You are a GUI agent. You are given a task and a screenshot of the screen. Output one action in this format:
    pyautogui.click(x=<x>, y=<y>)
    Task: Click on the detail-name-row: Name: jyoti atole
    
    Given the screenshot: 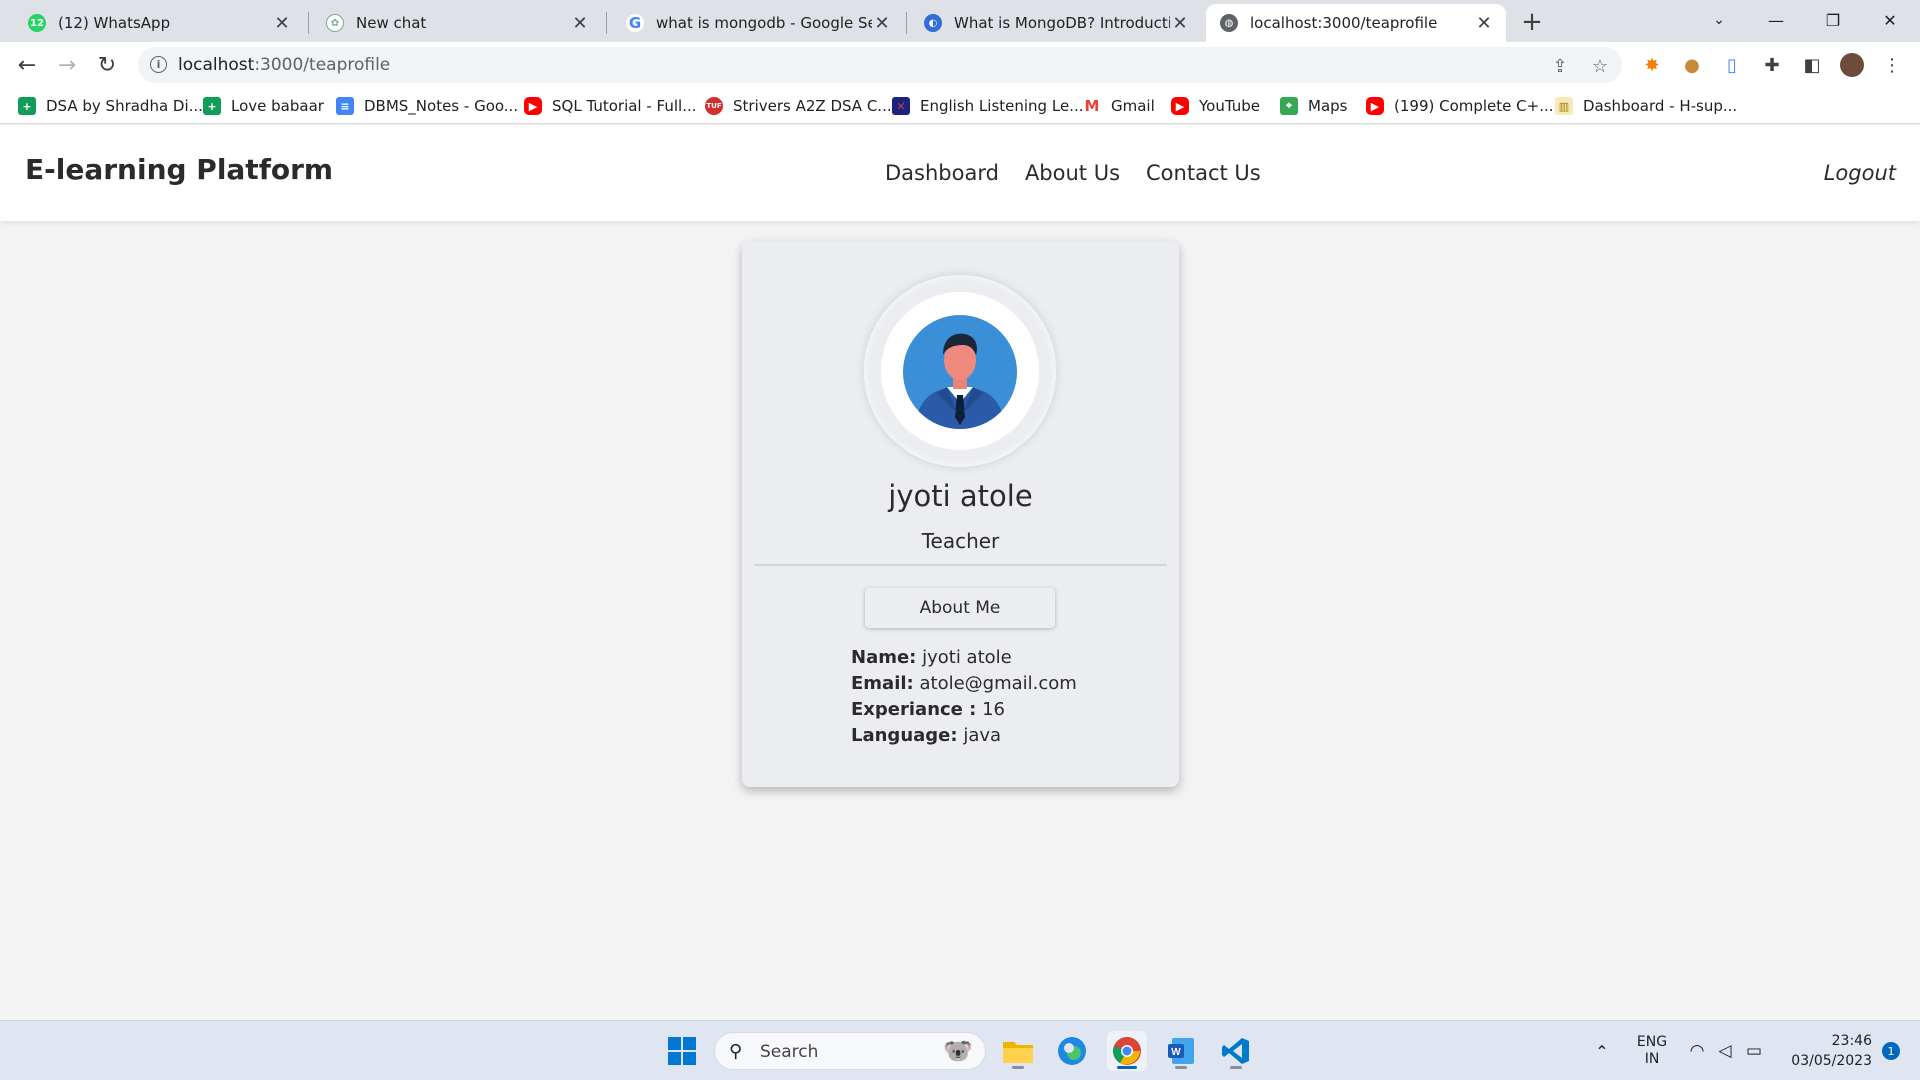 What is the action you would take?
    pyautogui.click(x=964, y=658)
    